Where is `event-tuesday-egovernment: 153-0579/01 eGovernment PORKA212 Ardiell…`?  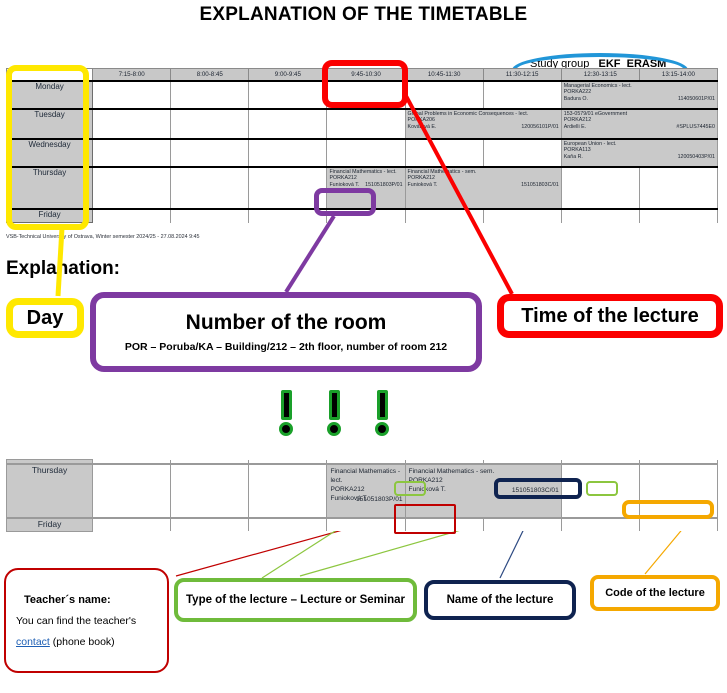 event-tuesday-egovernment: 153-0579/01 eGovernment PORKA212 Ardiell… is located at coordinates (639, 124).